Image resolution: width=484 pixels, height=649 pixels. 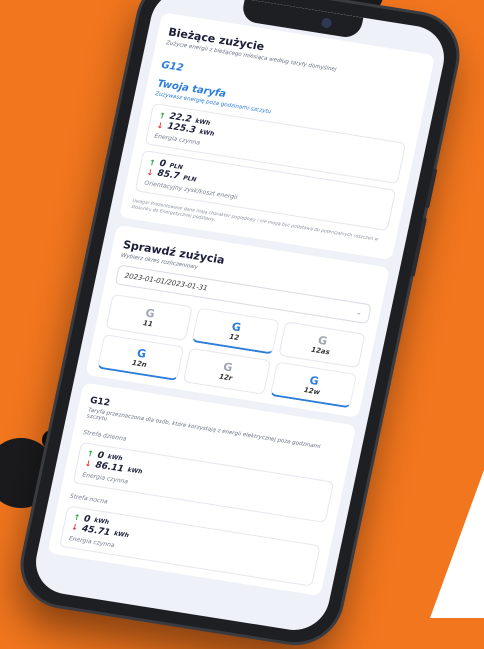 I want to click on tariff-tile-label: 12n, so click(x=139, y=363).